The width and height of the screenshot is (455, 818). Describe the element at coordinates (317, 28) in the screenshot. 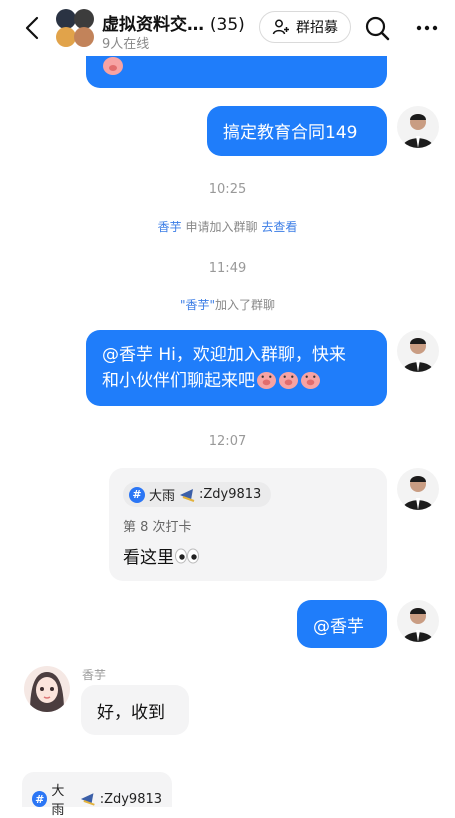

I see `recruit-label: 群招募` at that location.